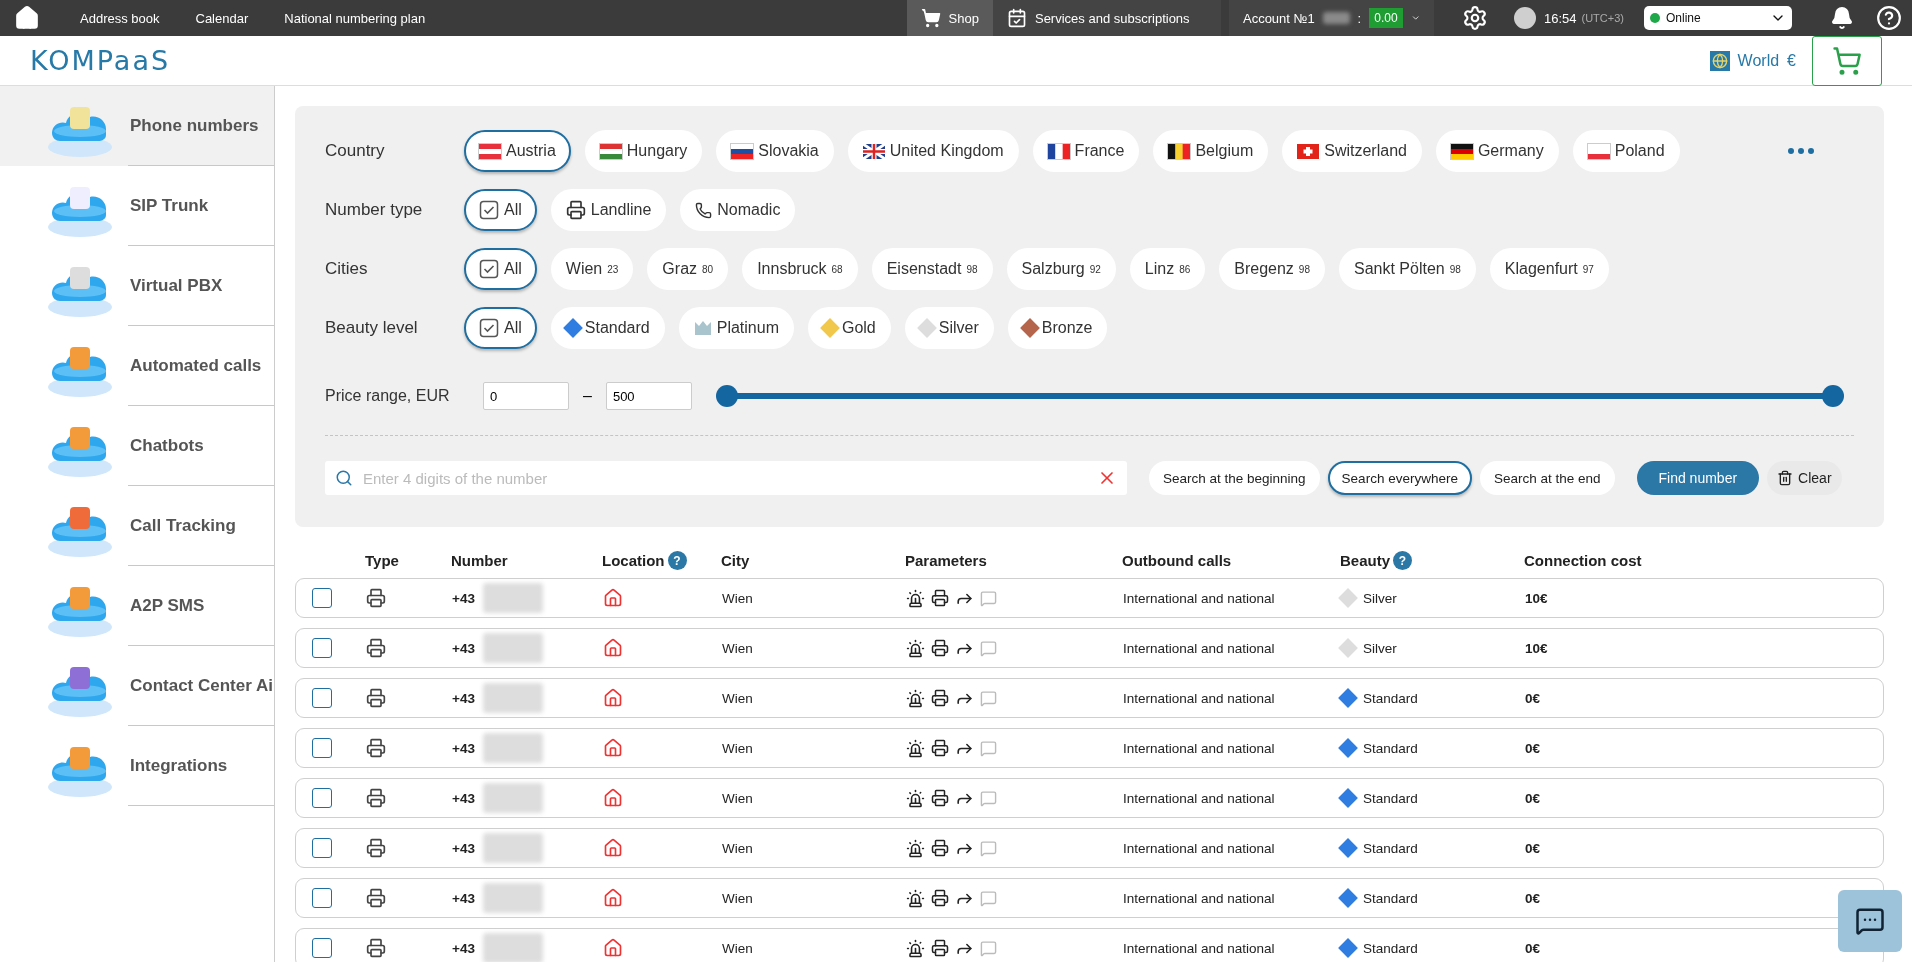  What do you see at coordinates (1801, 151) in the screenshot?
I see `more-icon` at bounding box center [1801, 151].